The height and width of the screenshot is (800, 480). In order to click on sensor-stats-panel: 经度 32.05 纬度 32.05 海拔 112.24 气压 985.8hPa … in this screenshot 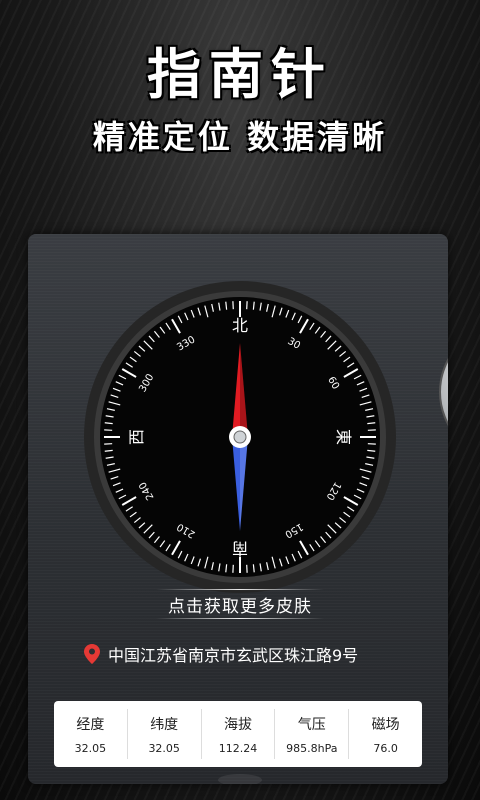, I will do `click(238, 734)`.